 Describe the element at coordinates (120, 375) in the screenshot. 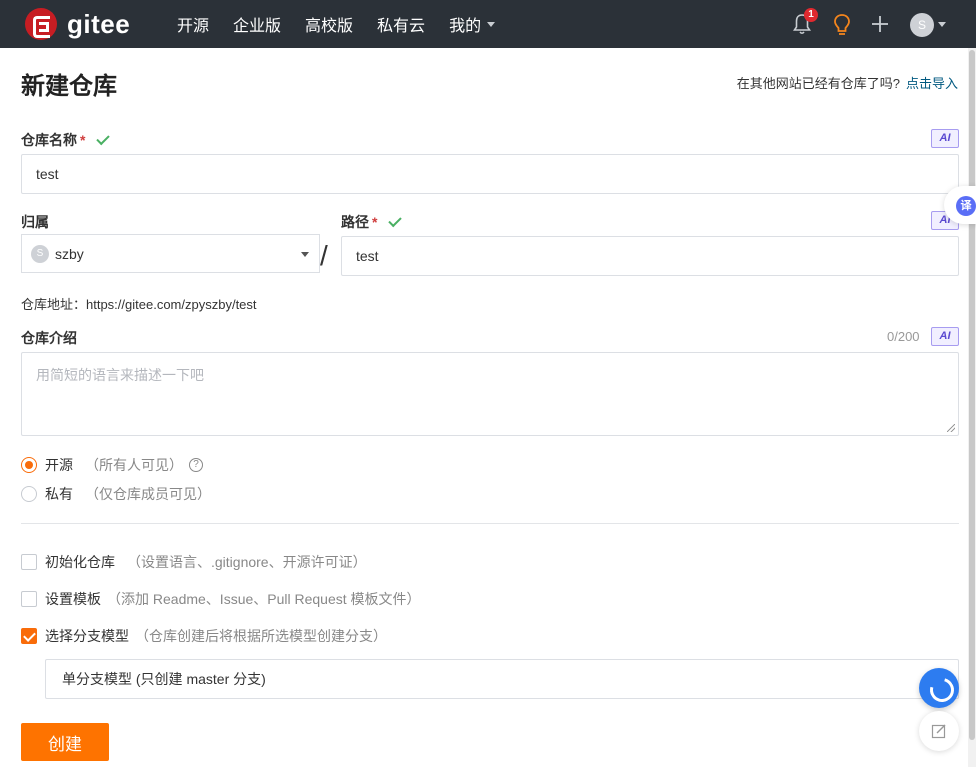

I see `description-placeholder: 用简短的语言来描述一下吧` at that location.